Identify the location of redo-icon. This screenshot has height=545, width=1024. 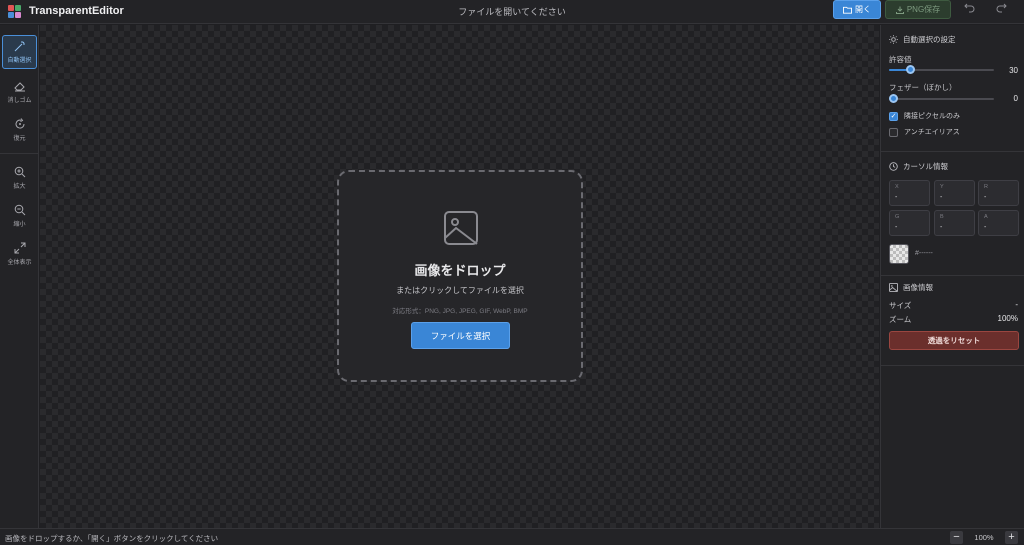
(1001, 10).